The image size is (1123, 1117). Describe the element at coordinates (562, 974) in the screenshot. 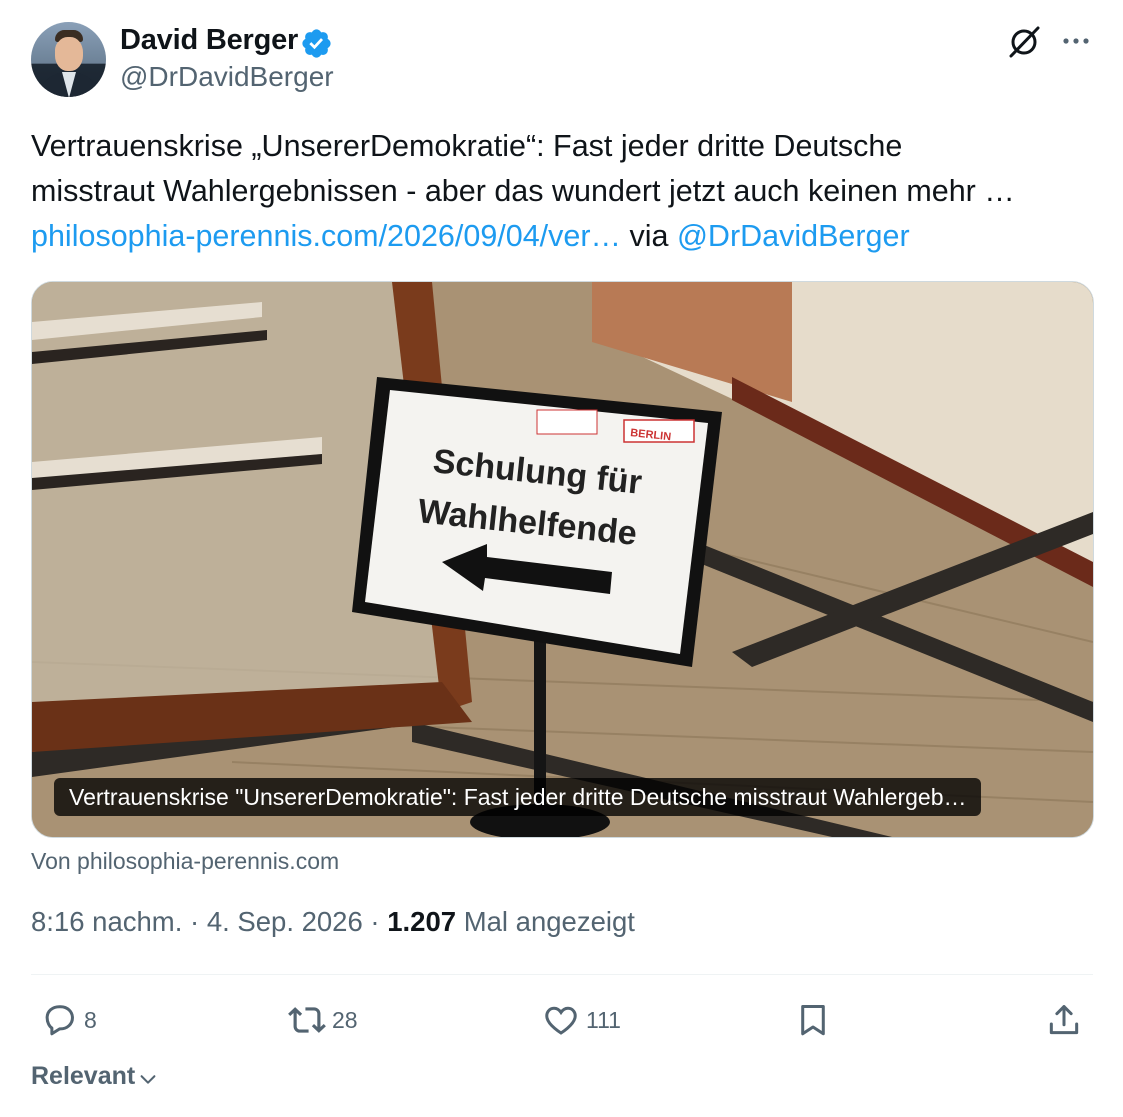

I see `divider` at that location.